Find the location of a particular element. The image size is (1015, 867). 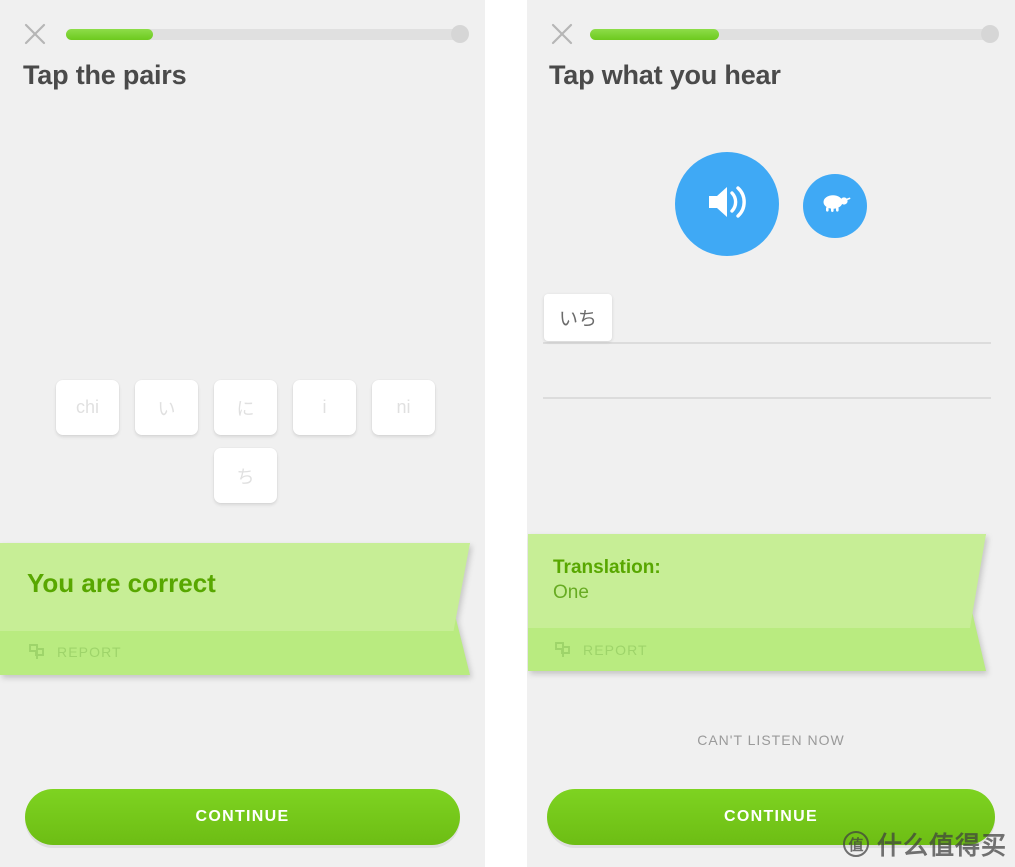

match-tile-label: ni is located at coordinates (403, 407).